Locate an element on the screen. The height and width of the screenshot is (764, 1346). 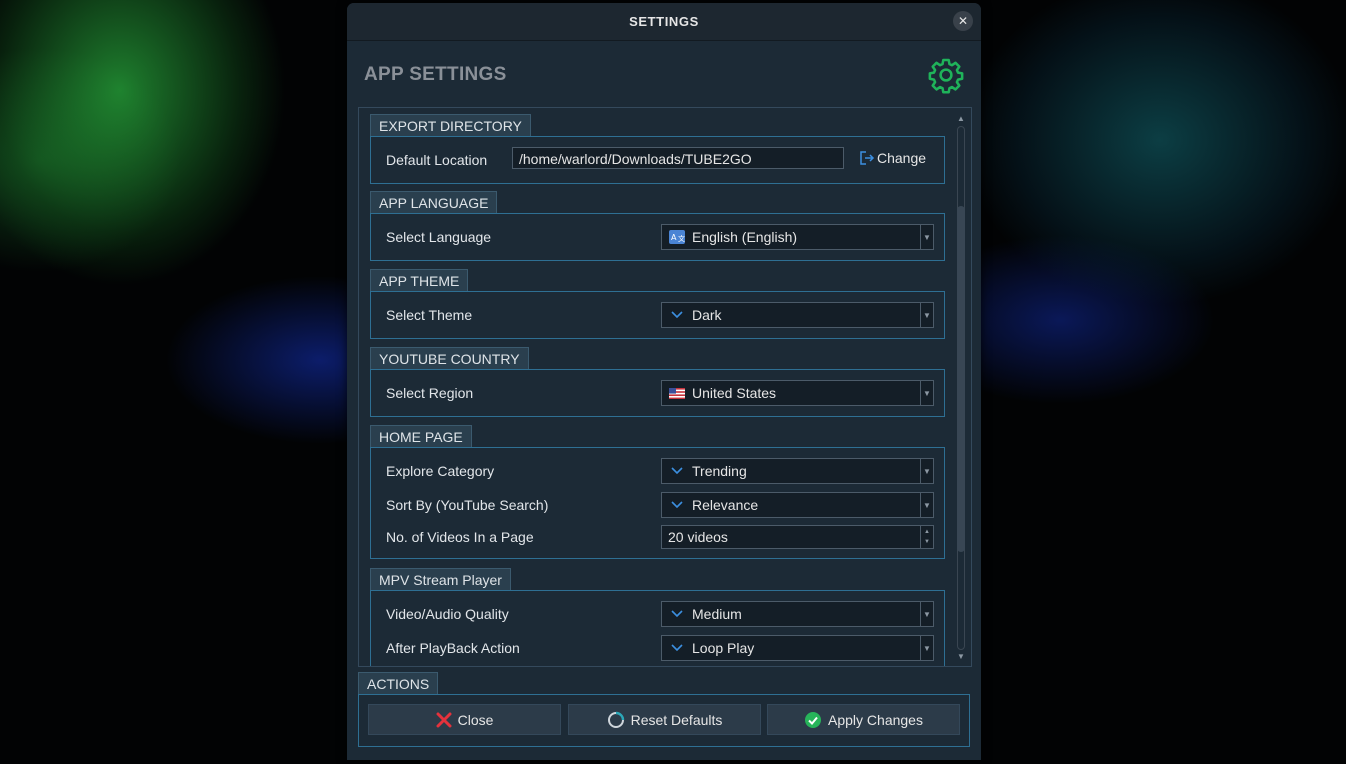
change-directory-button: Change is located at coordinates (891, 158).